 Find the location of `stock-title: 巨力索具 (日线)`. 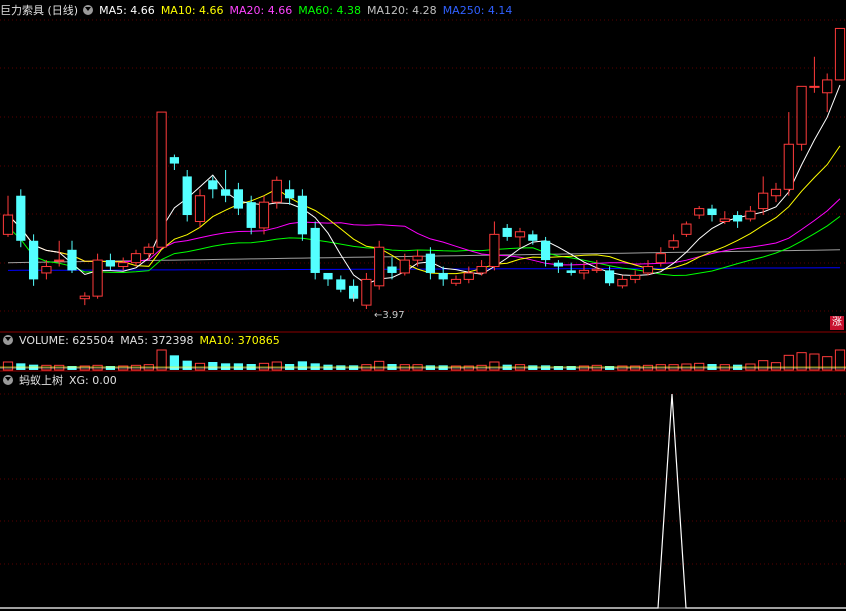

stock-title: 巨力索具 (日线) is located at coordinates (39, 10).